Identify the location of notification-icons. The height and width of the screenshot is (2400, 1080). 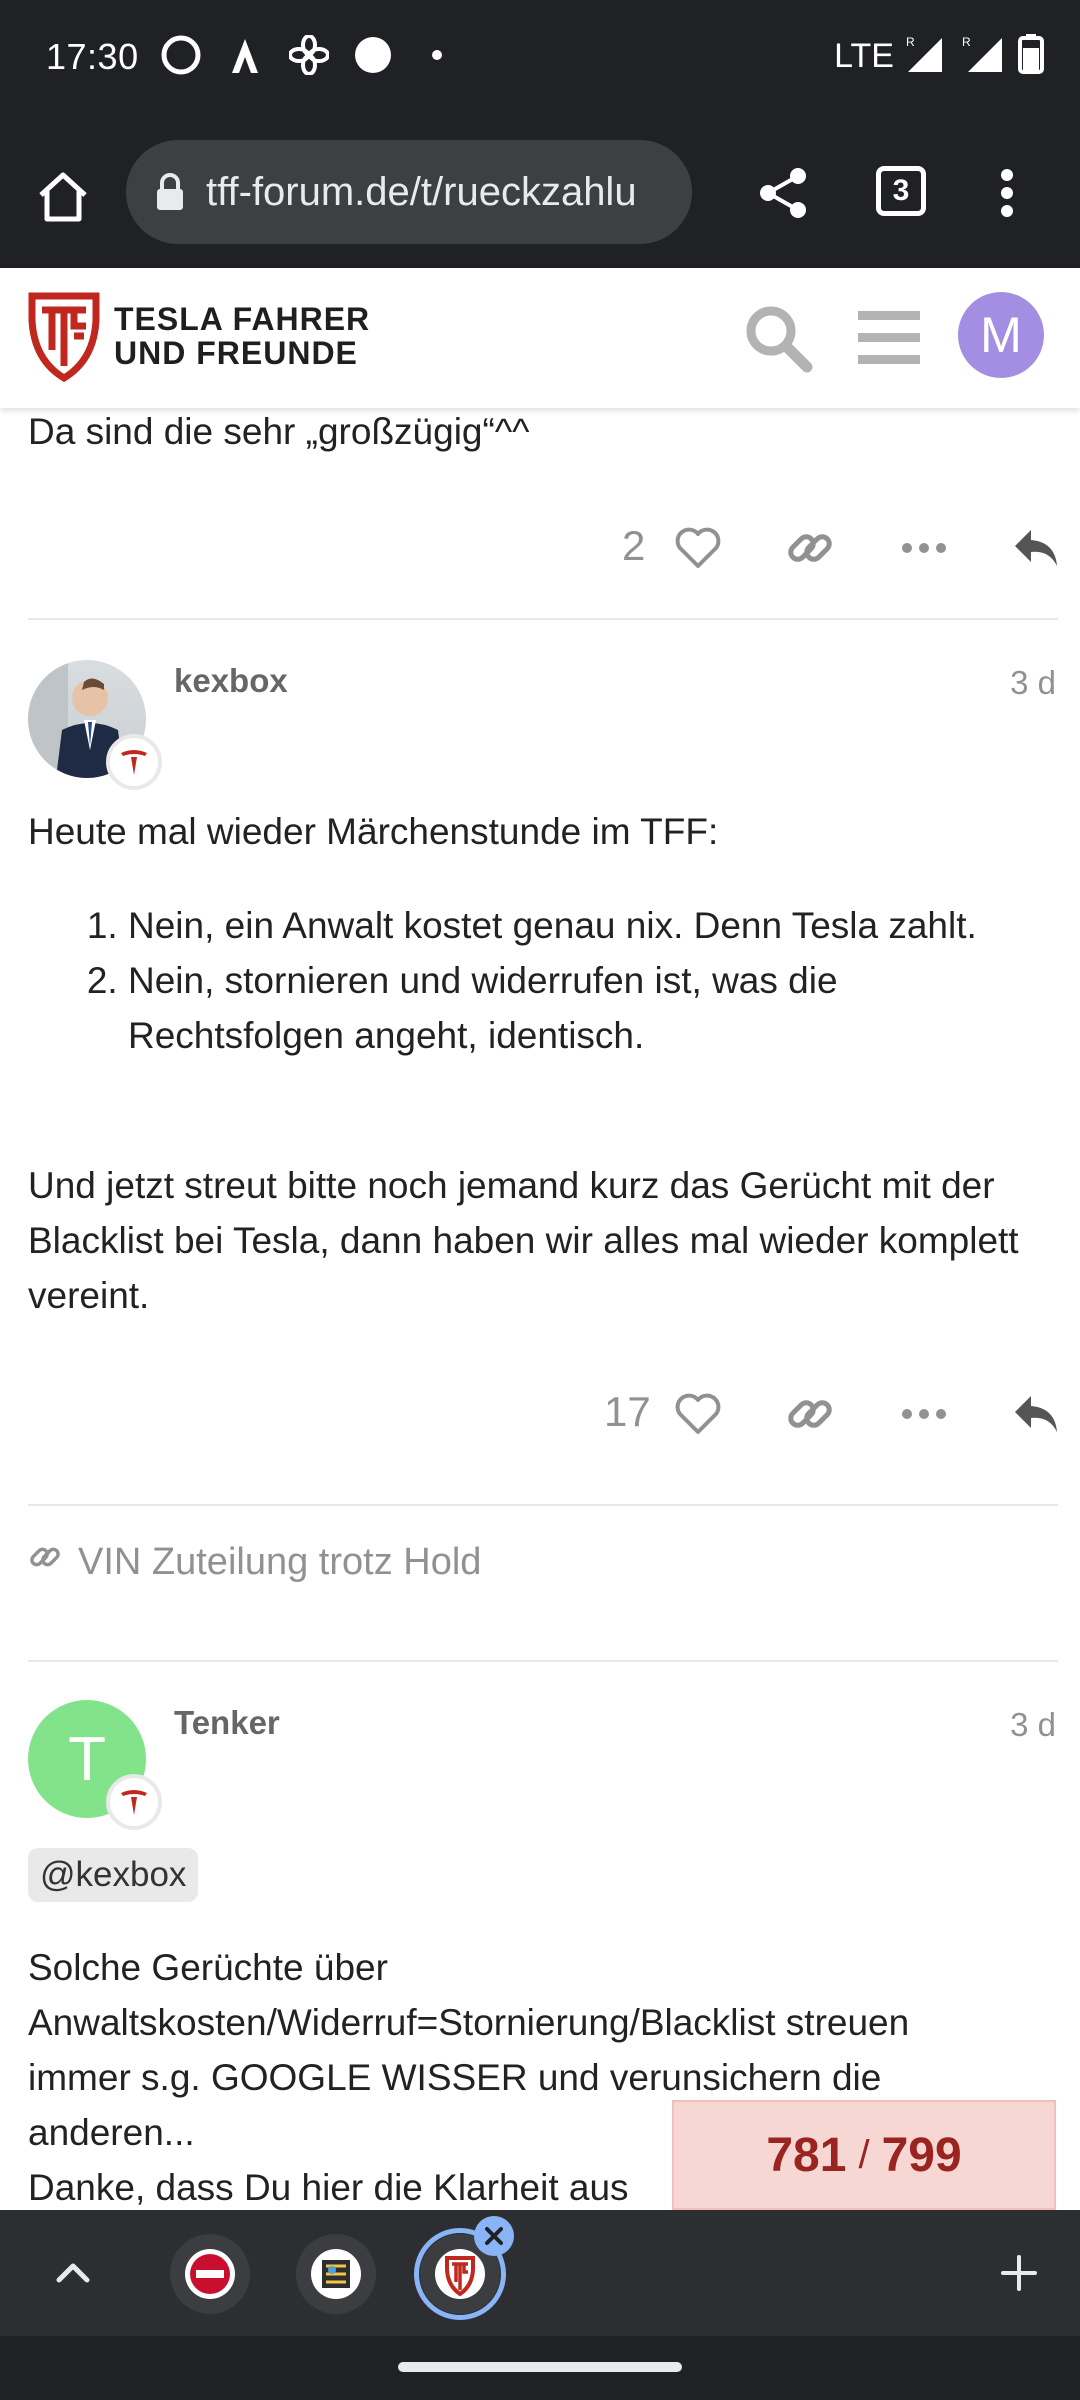
(309, 55).